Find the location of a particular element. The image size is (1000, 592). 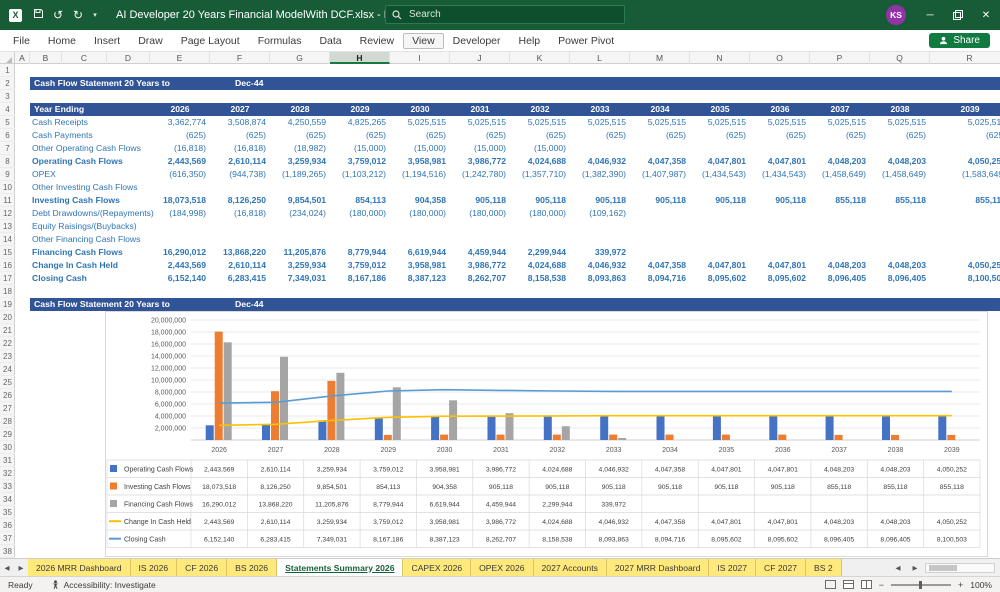

row-header-1: 1 is located at coordinates (7, 70).